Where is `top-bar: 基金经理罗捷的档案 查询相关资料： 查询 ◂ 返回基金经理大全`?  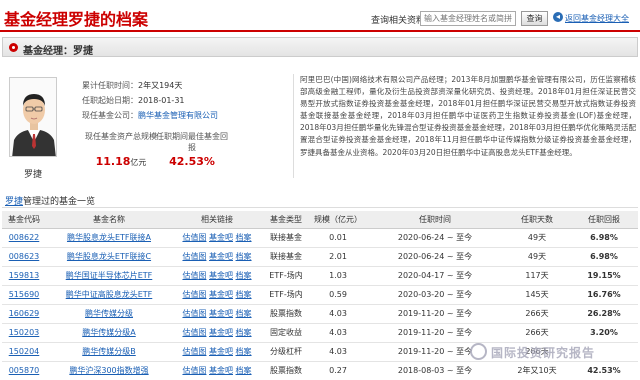 top-bar: 基金经理罗捷的档案 查询相关资料： 查询 ◂ 返回基金经理大全 is located at coordinates (320, 16).